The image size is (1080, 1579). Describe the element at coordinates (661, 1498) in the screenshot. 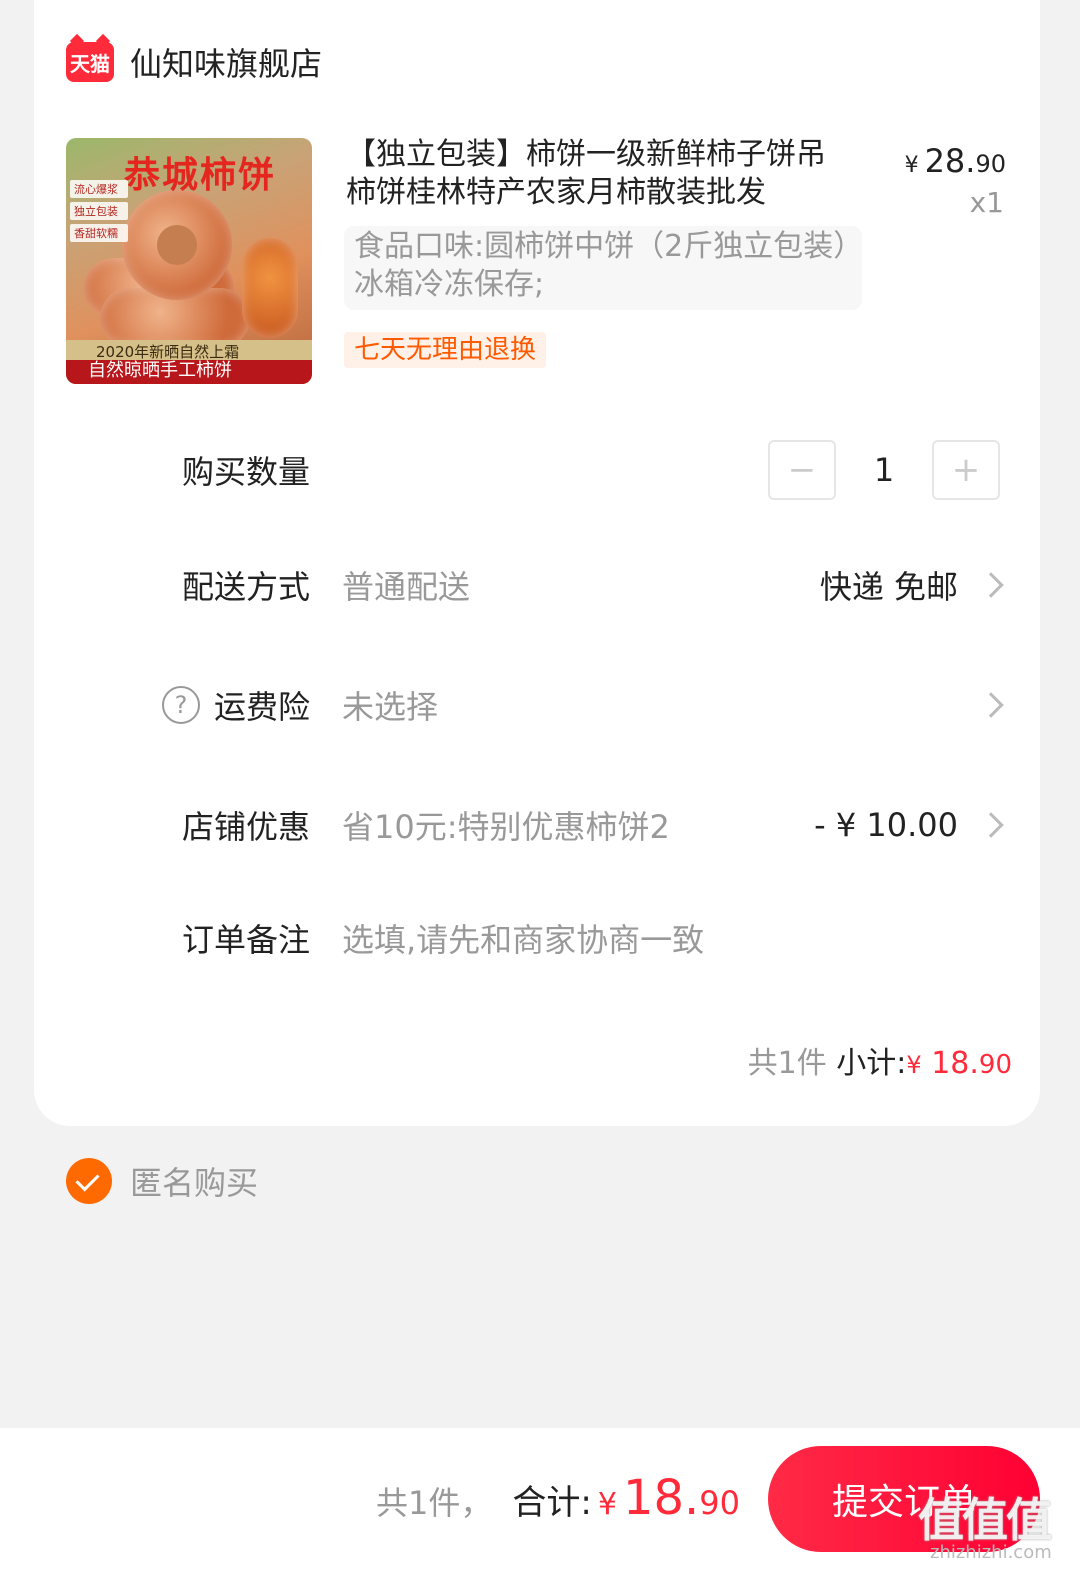

I see `total-int: 18.` at that location.